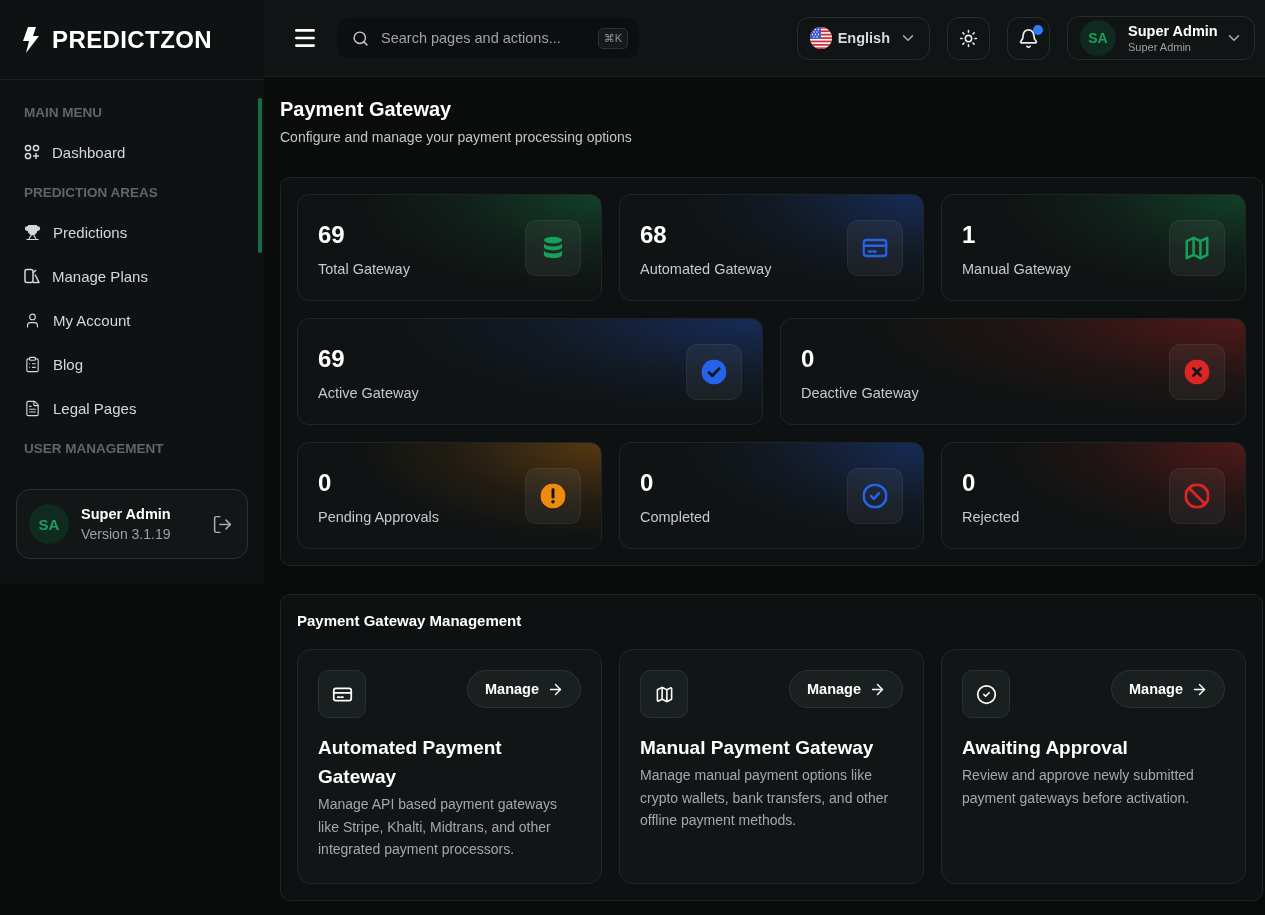 Image resolution: width=1265 pixels, height=915 pixels. Describe the element at coordinates (32, 152) in the screenshot. I see `grid-icon` at that location.